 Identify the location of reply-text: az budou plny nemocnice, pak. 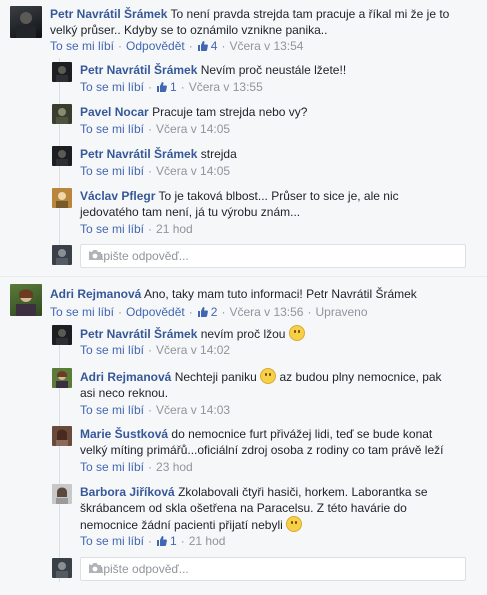
(360, 377).